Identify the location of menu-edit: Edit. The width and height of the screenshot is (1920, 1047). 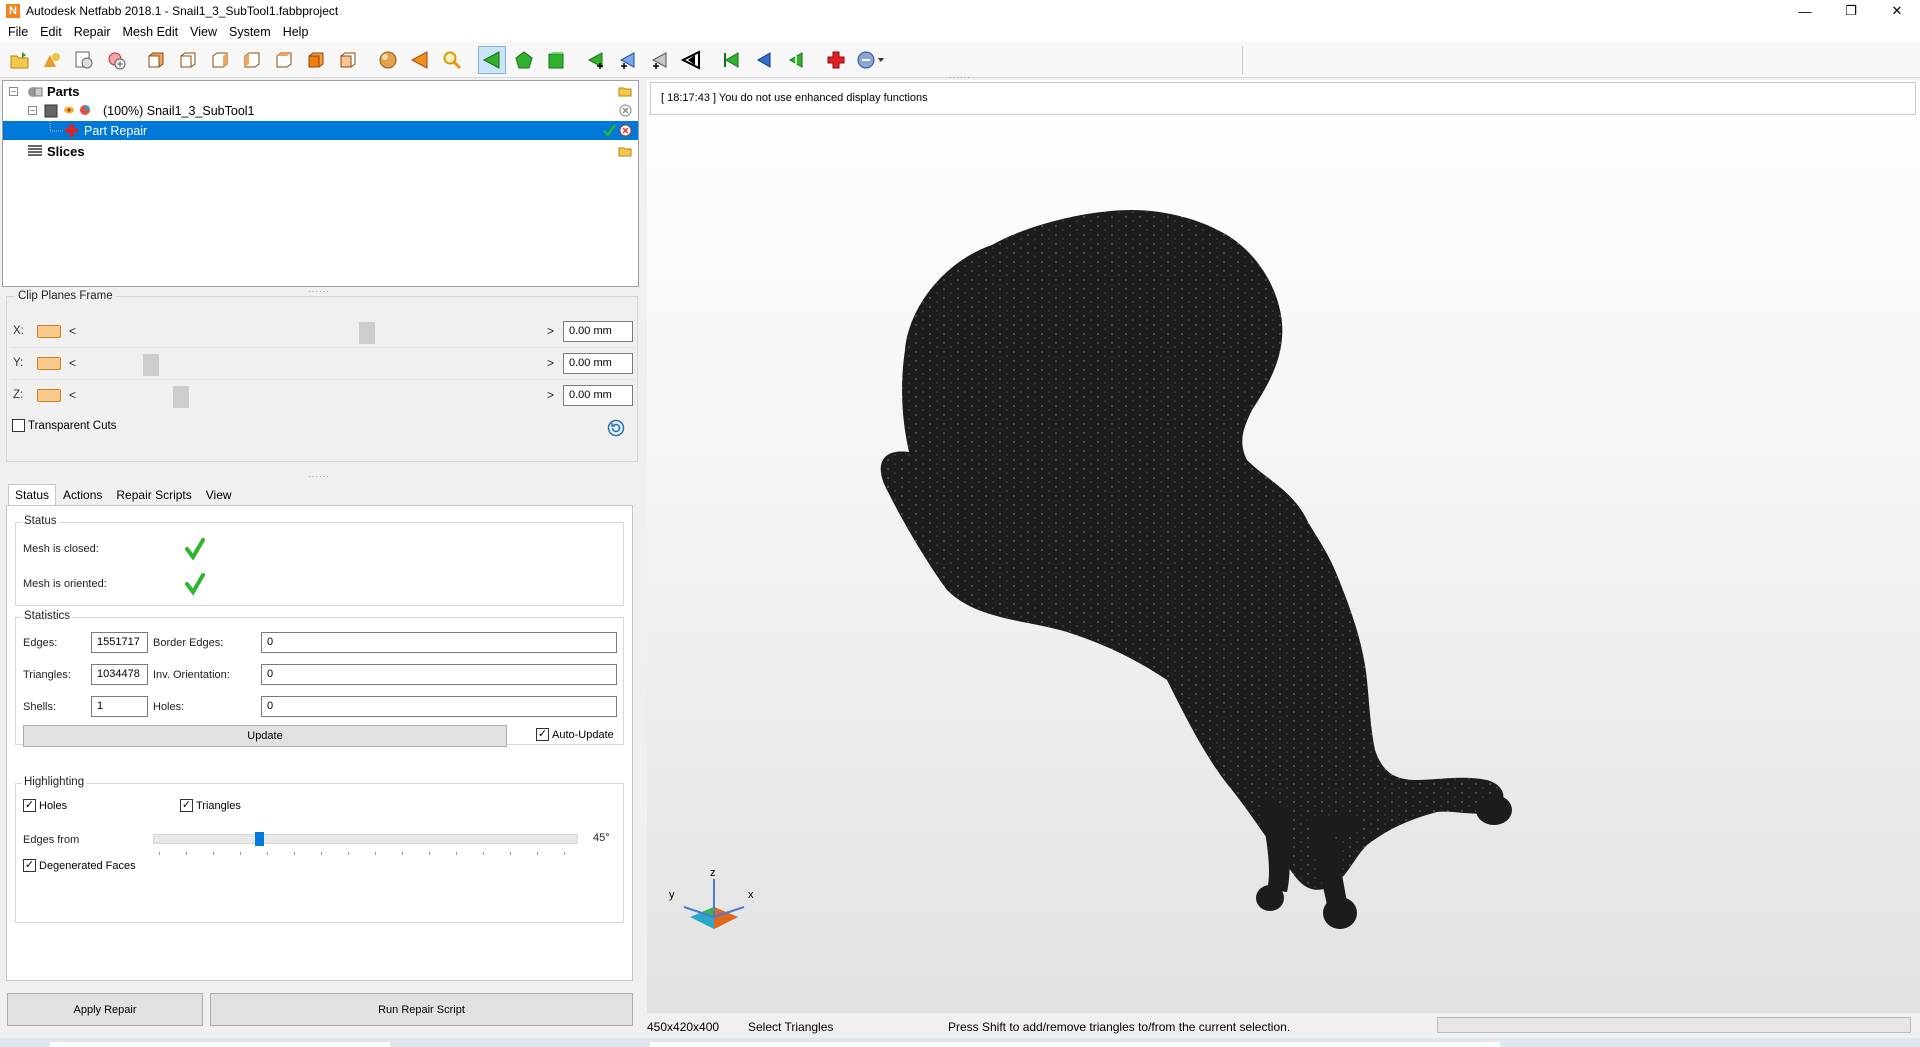
(51, 32).